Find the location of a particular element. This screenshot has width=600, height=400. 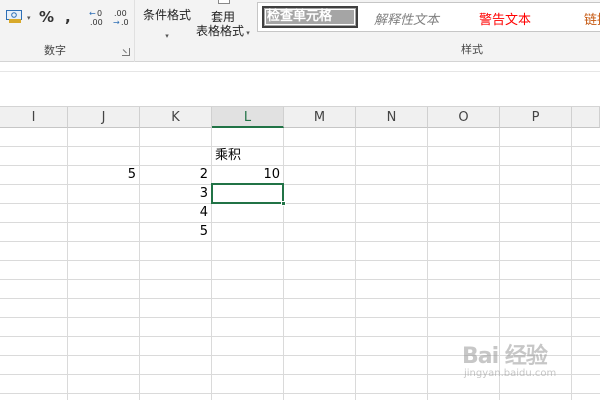

cell-j2: 5 is located at coordinates (103, 174).